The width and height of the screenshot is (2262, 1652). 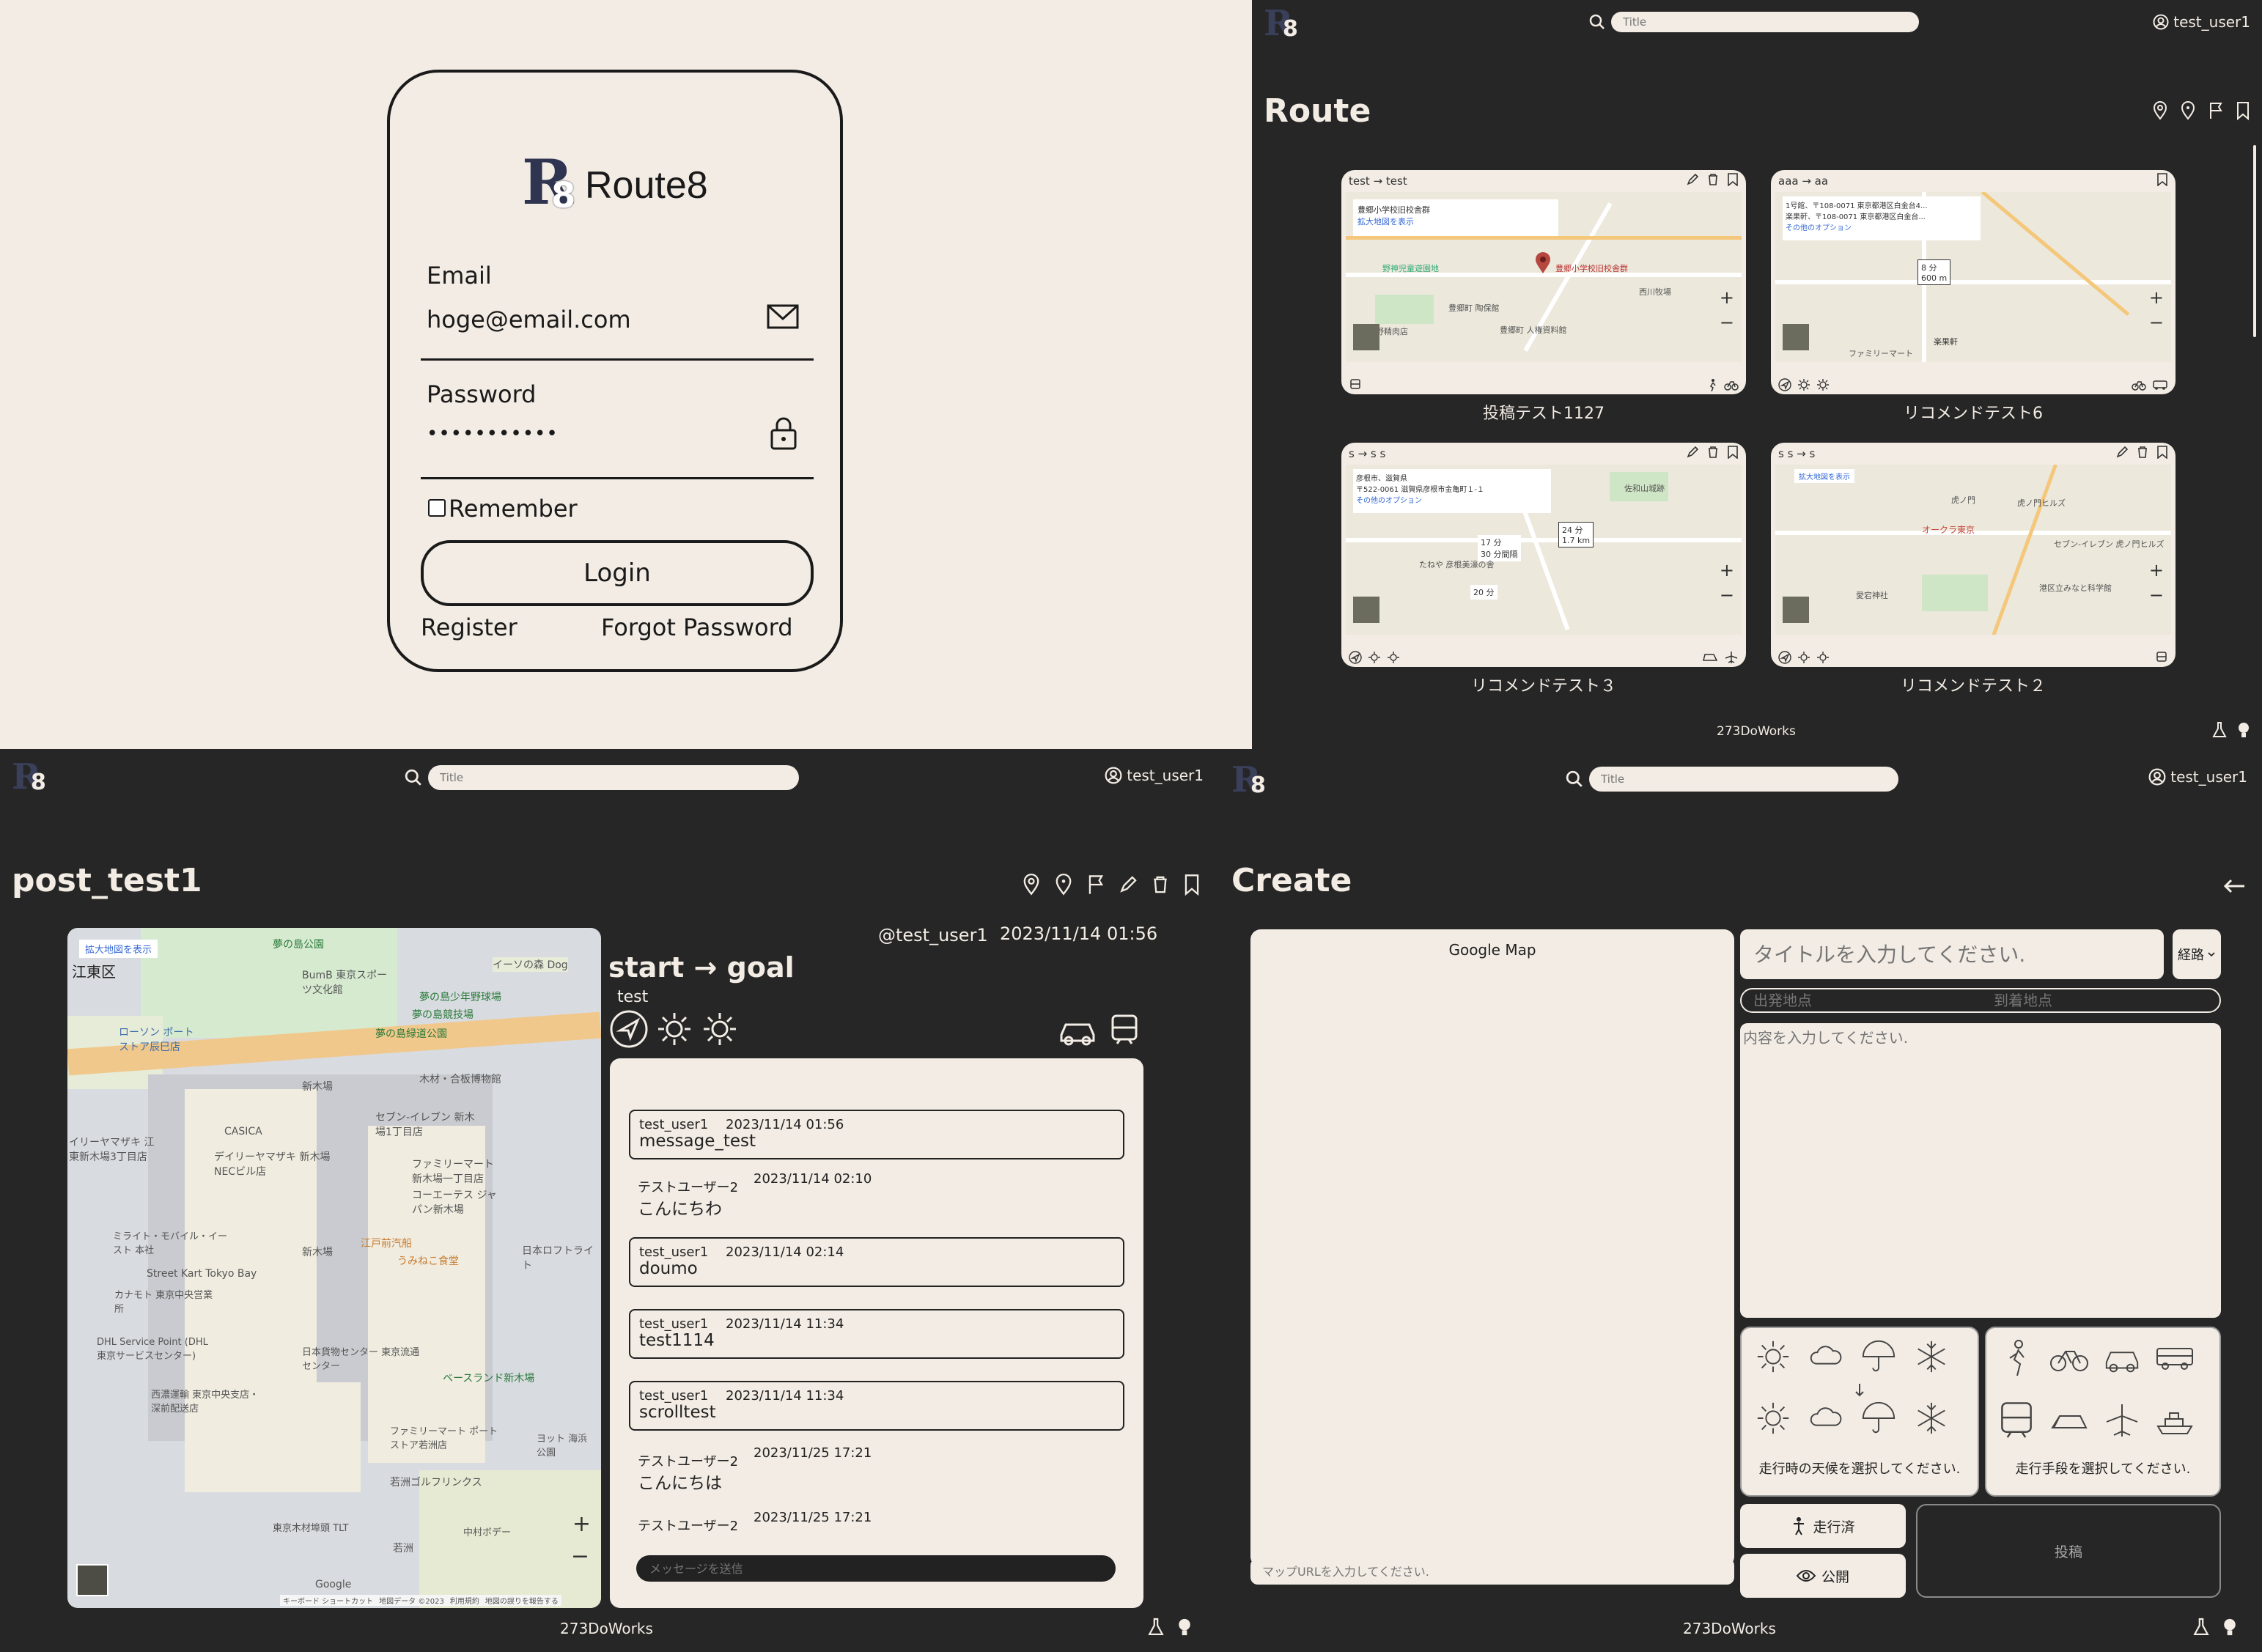 What do you see at coordinates (2254, 241) in the screenshot?
I see `scrollbar` at bounding box center [2254, 241].